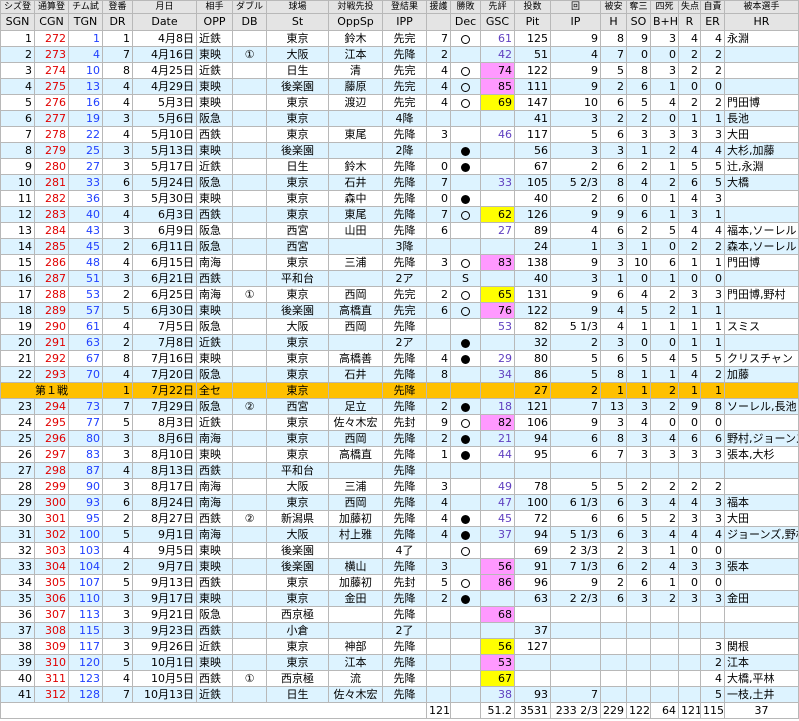  I want to click on cell-sup, so click(438, 390).